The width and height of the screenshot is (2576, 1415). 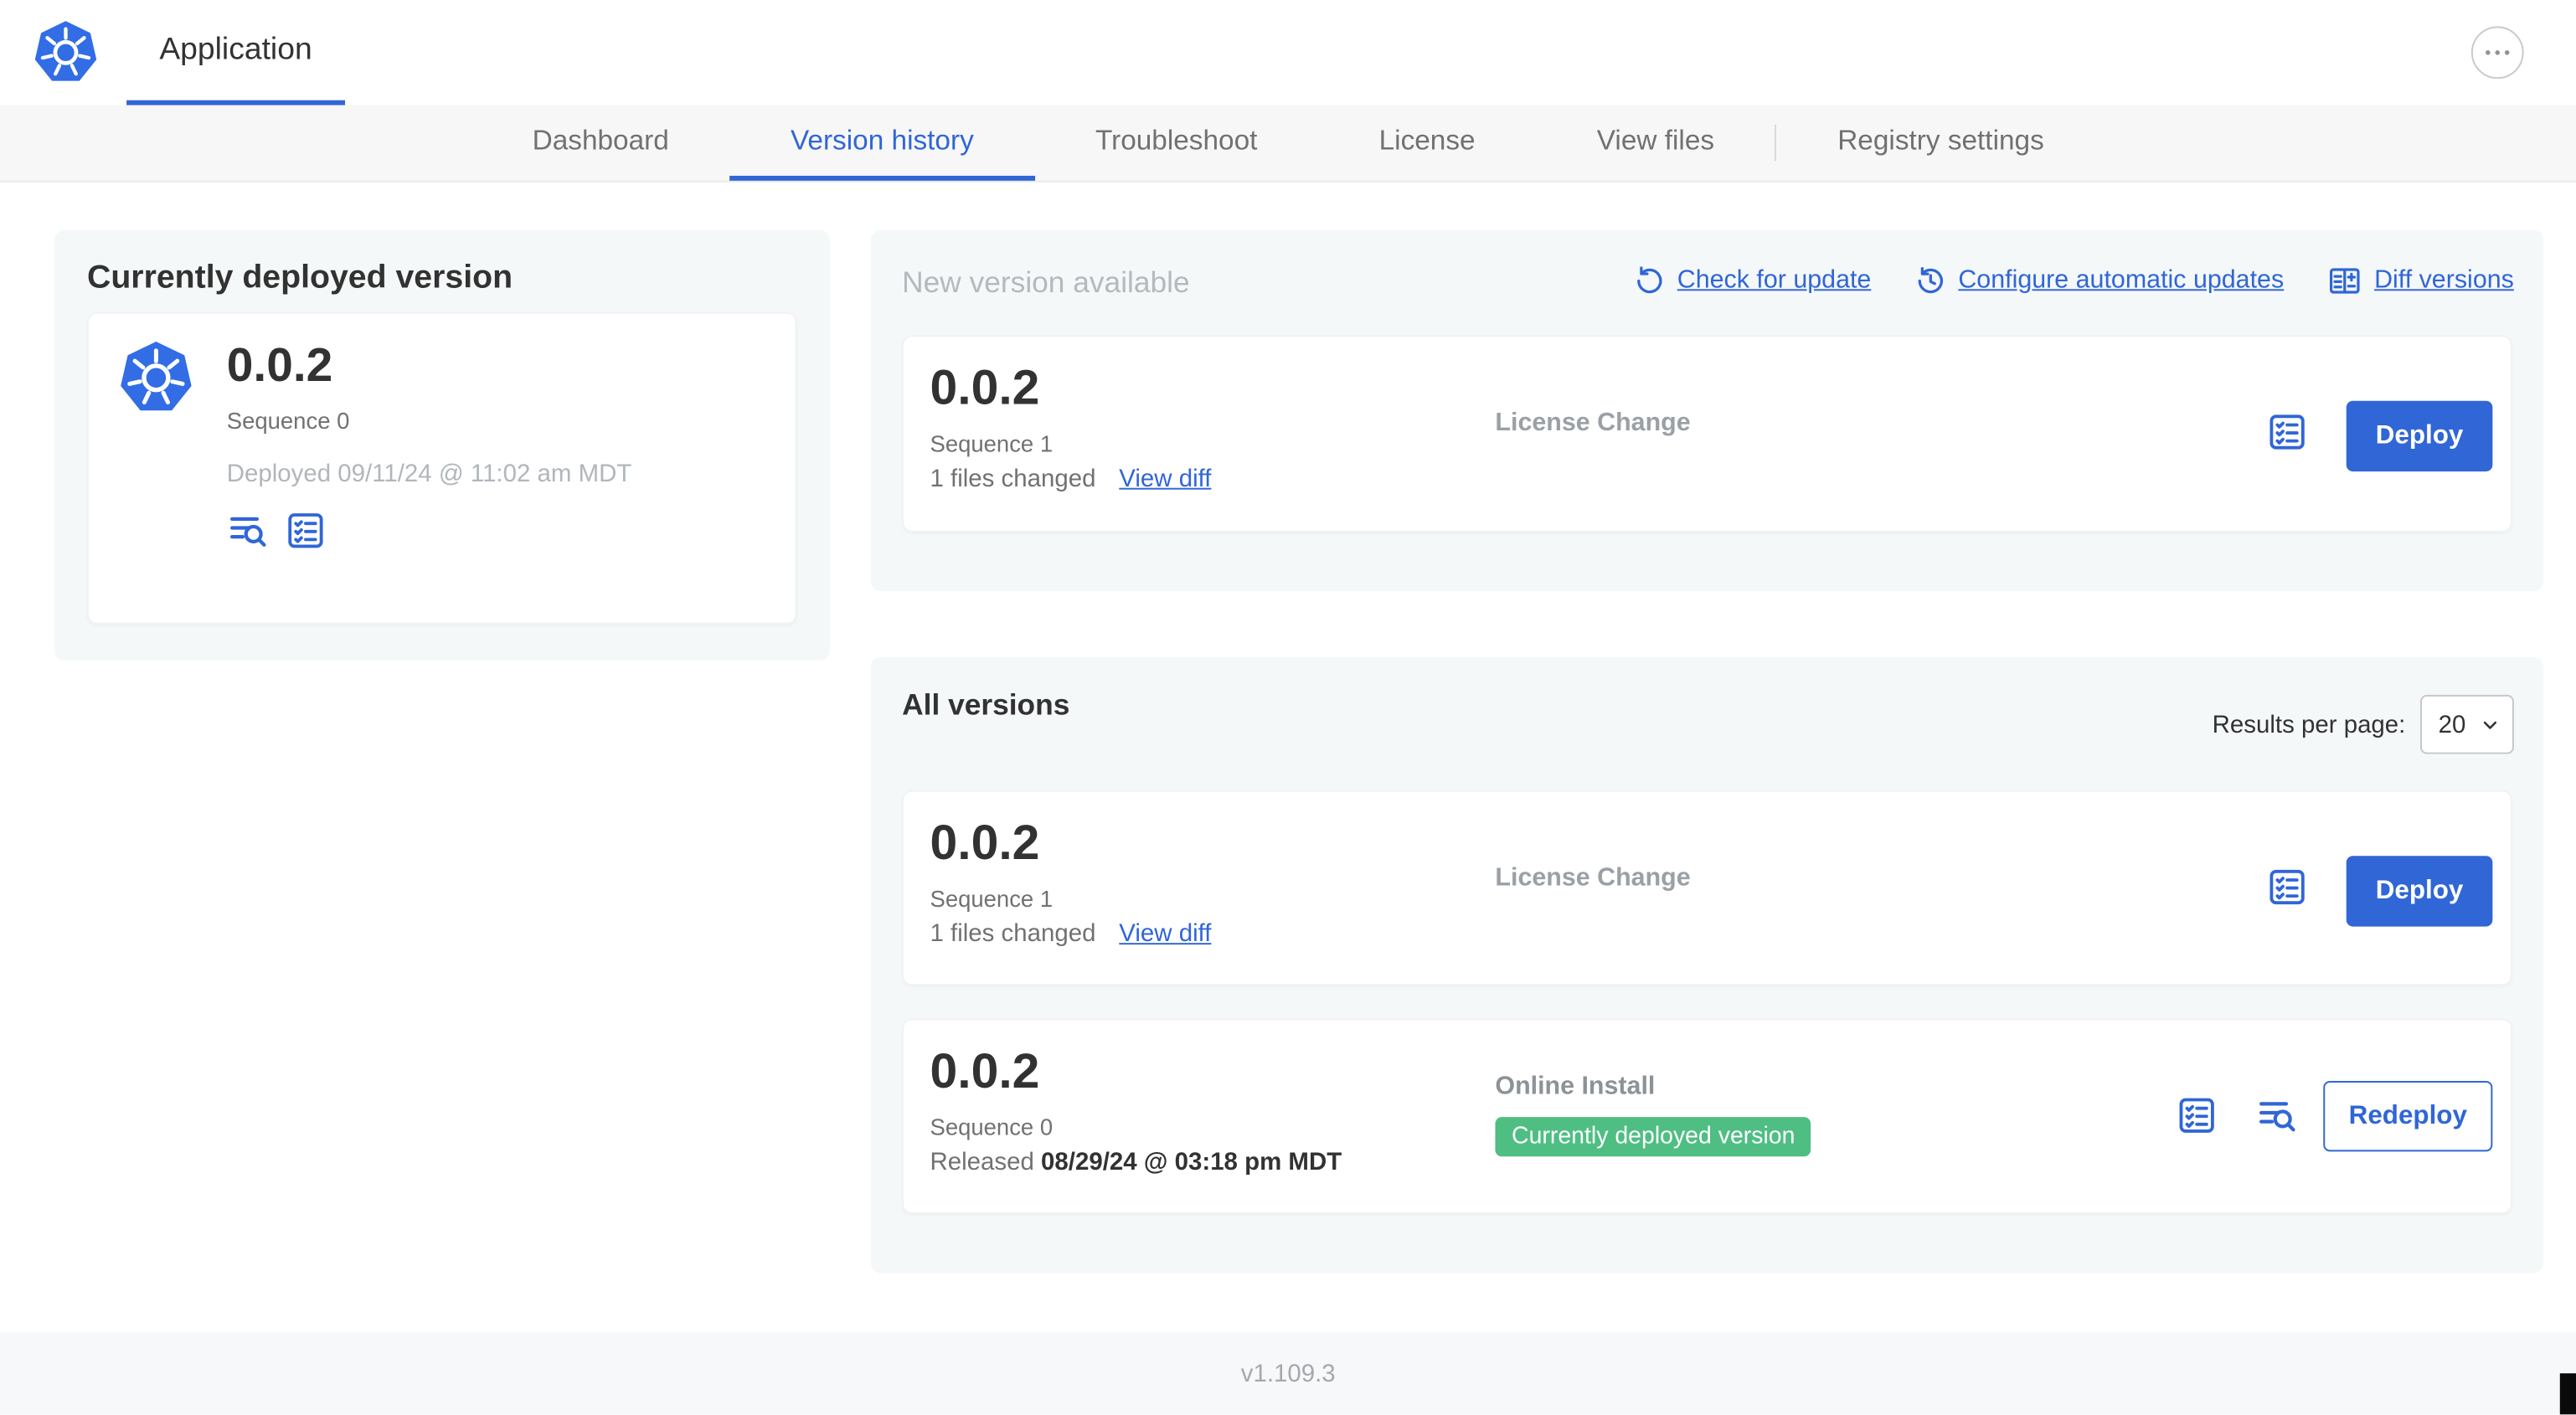 What do you see at coordinates (2490, 724) in the screenshot?
I see `chevron-down-icon` at bounding box center [2490, 724].